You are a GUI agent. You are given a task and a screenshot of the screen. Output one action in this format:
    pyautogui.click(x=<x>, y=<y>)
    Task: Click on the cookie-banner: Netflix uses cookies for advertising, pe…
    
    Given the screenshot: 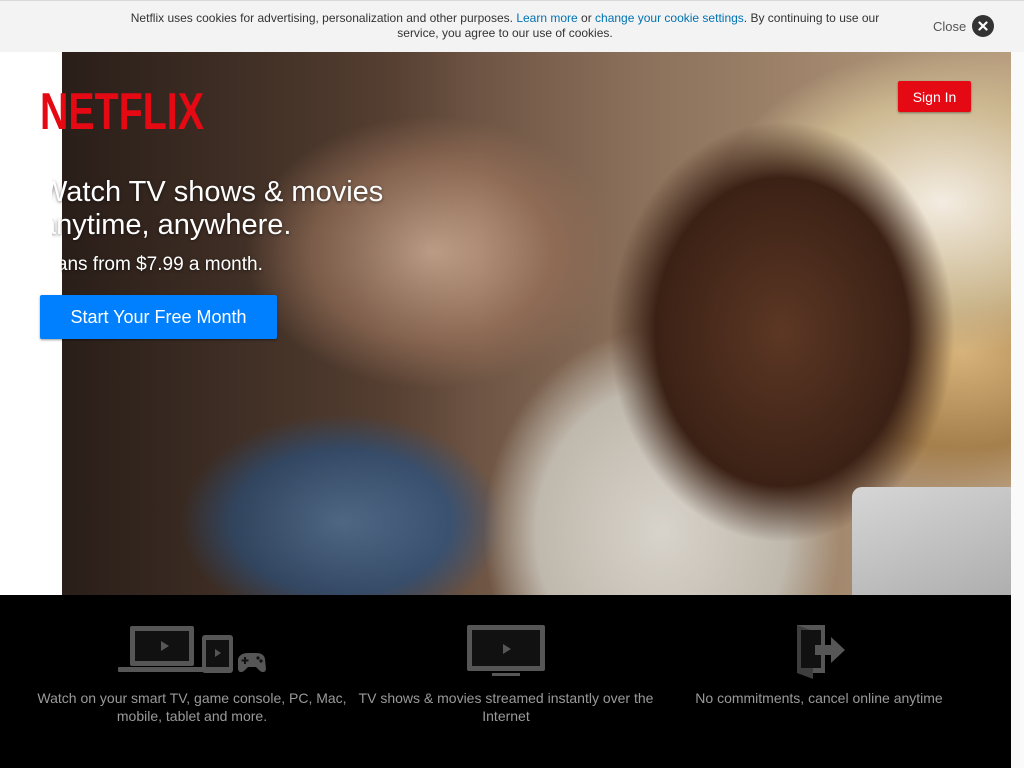 What is the action you would take?
    pyautogui.click(x=512, y=26)
    